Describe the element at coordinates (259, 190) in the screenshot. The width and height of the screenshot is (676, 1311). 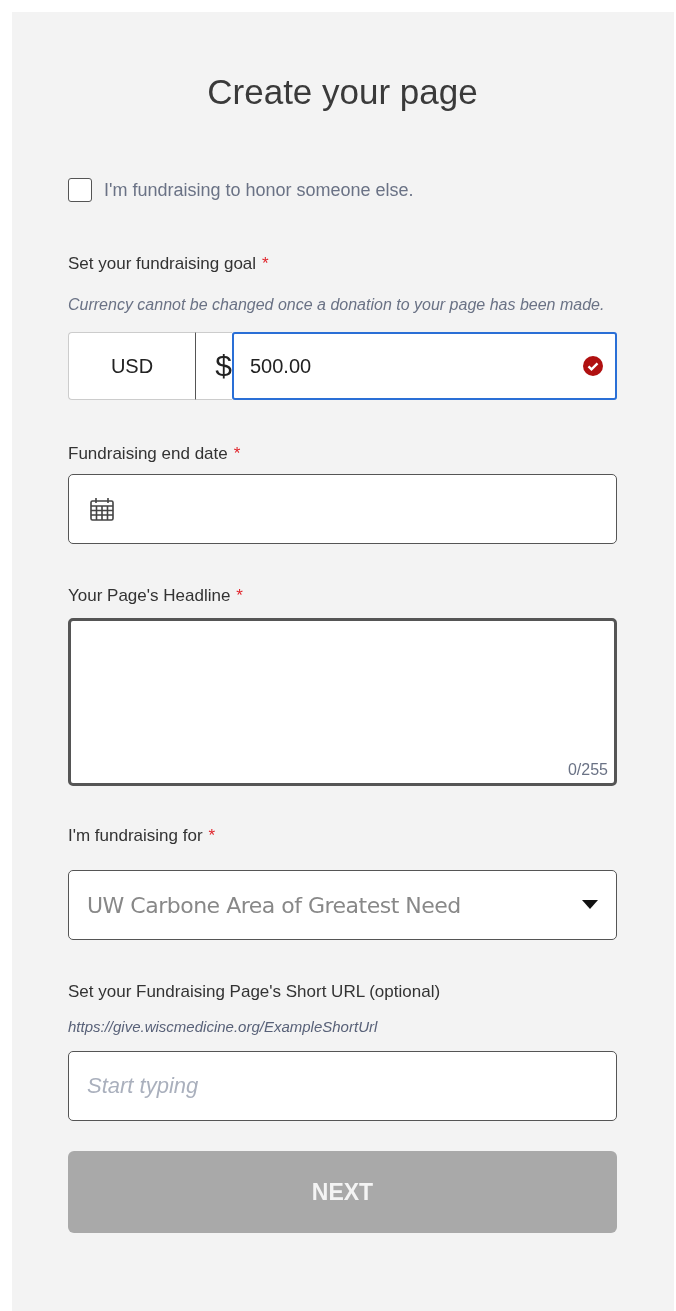
I see `checkbox-label: I'm fundraising to honor someone else.` at that location.